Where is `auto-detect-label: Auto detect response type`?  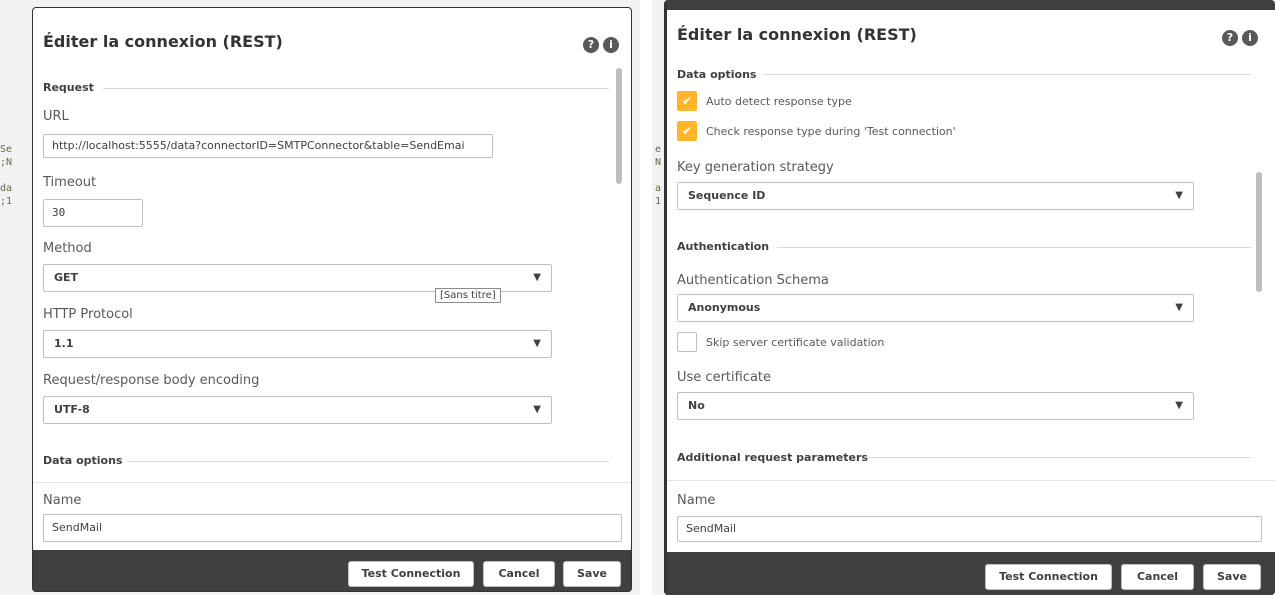 auto-detect-label: Auto detect response type is located at coordinates (779, 101).